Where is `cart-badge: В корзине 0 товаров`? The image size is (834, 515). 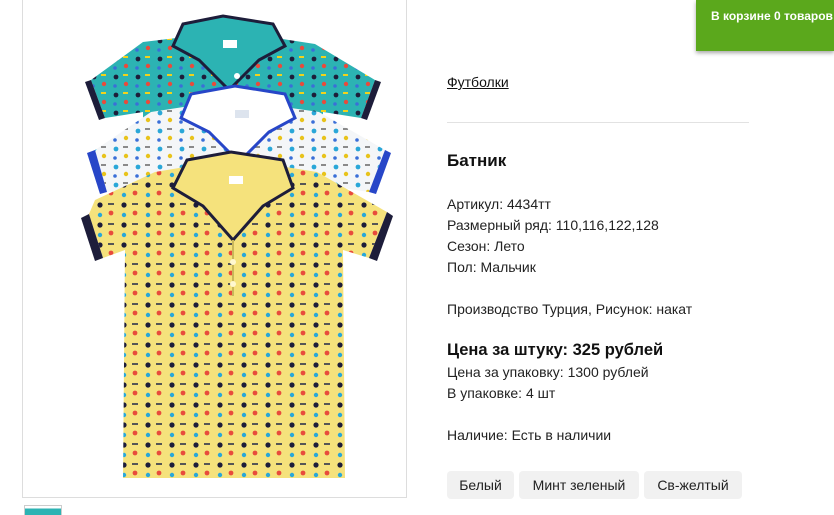
cart-badge: В корзине 0 товаров is located at coordinates (765, 25).